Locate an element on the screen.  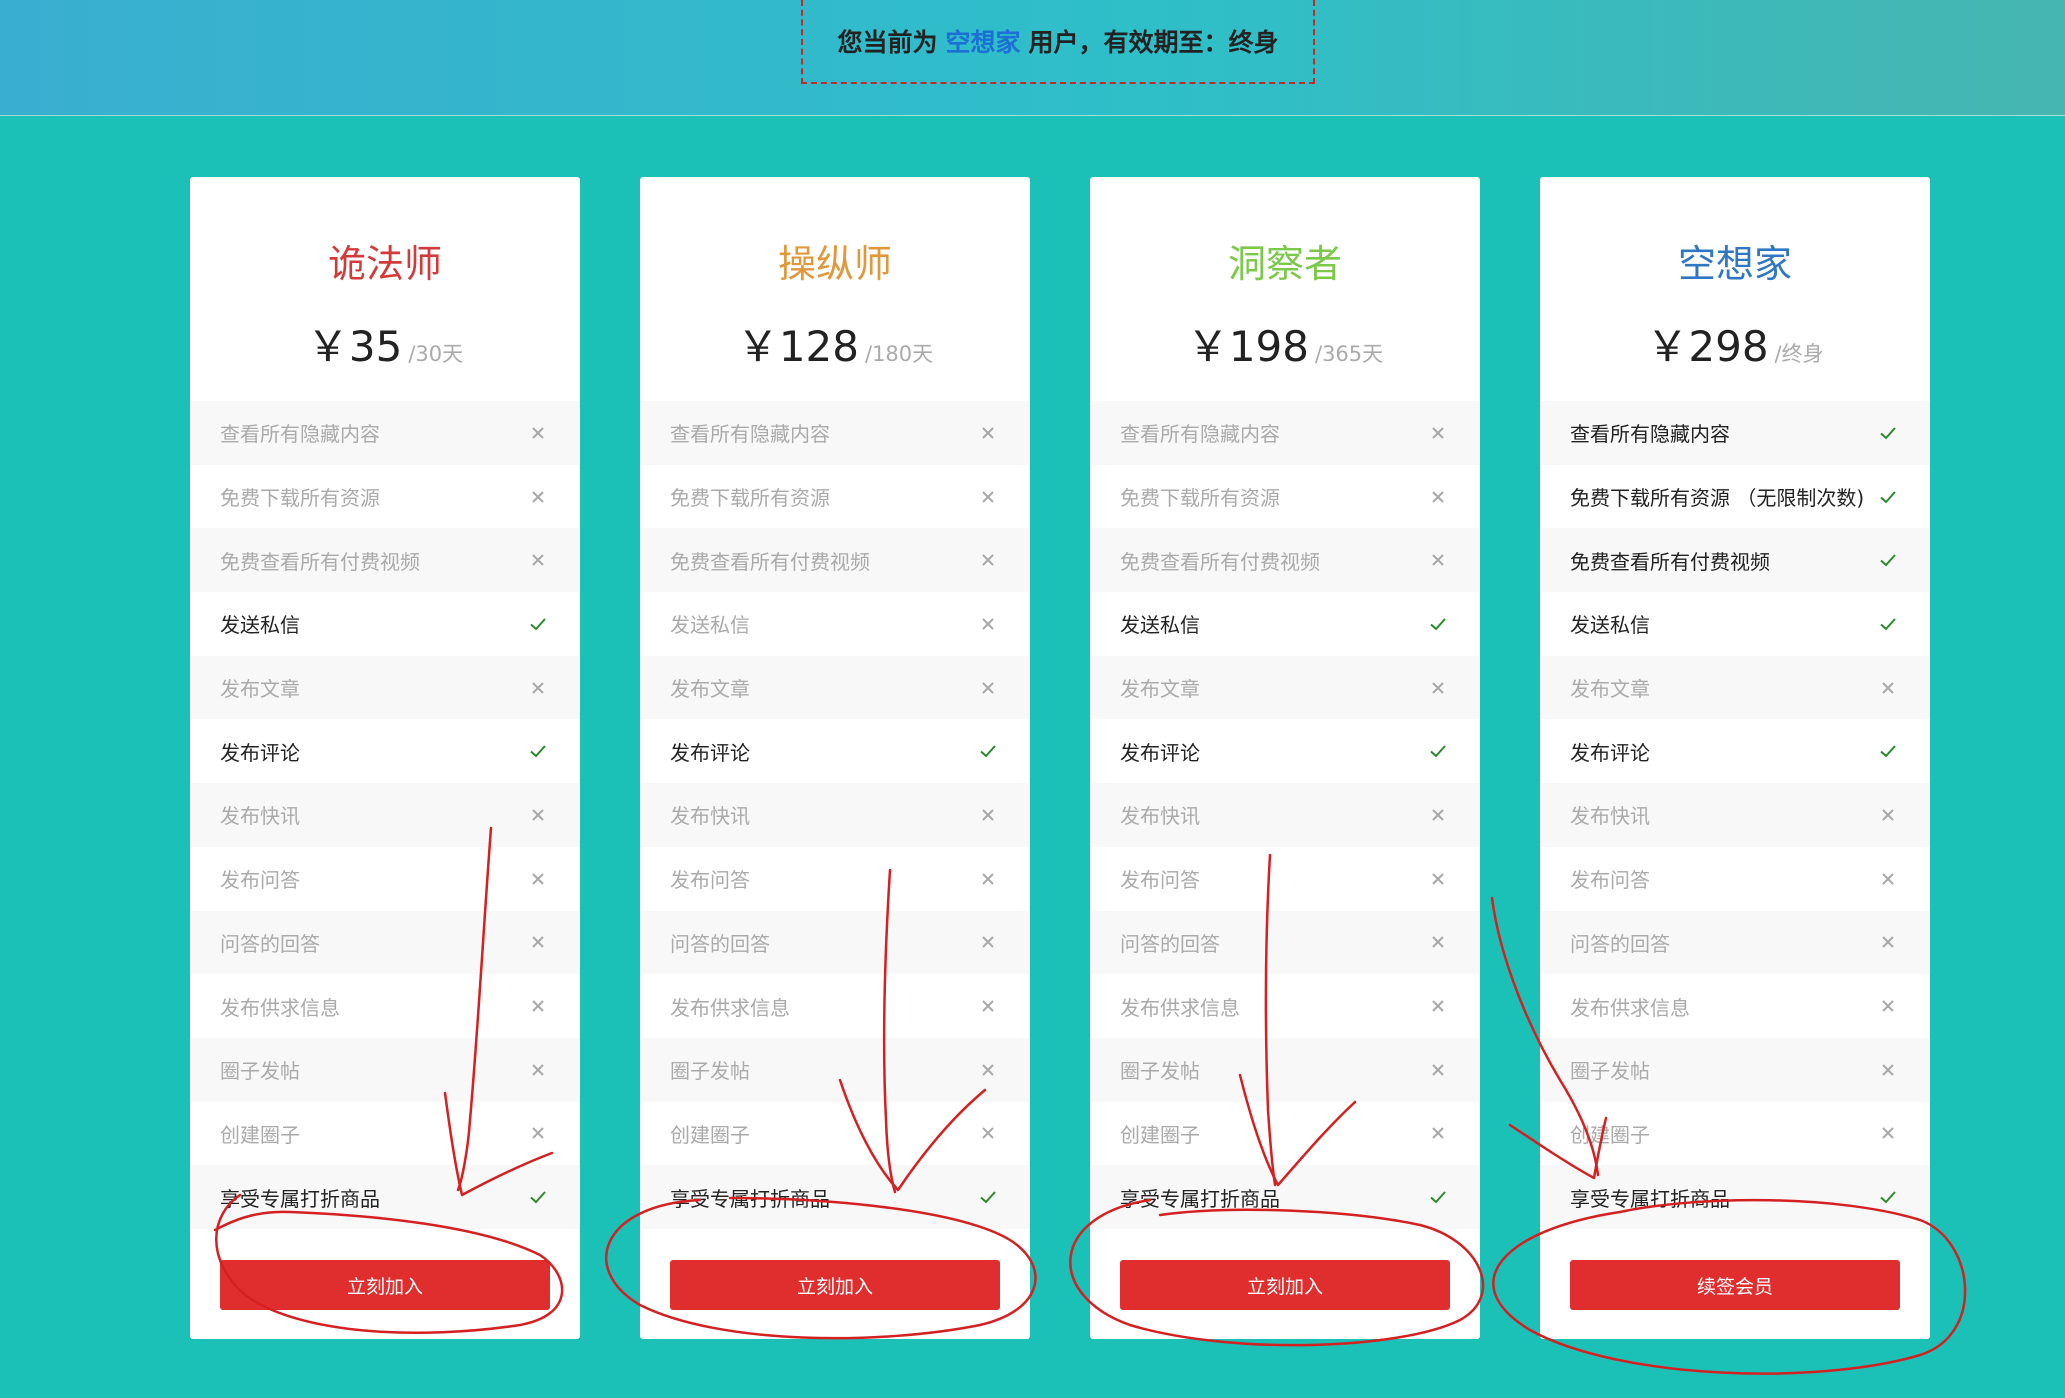
header-band: 您当前为 空想家 用户，有效期至：终身 is located at coordinates (1032, 58).